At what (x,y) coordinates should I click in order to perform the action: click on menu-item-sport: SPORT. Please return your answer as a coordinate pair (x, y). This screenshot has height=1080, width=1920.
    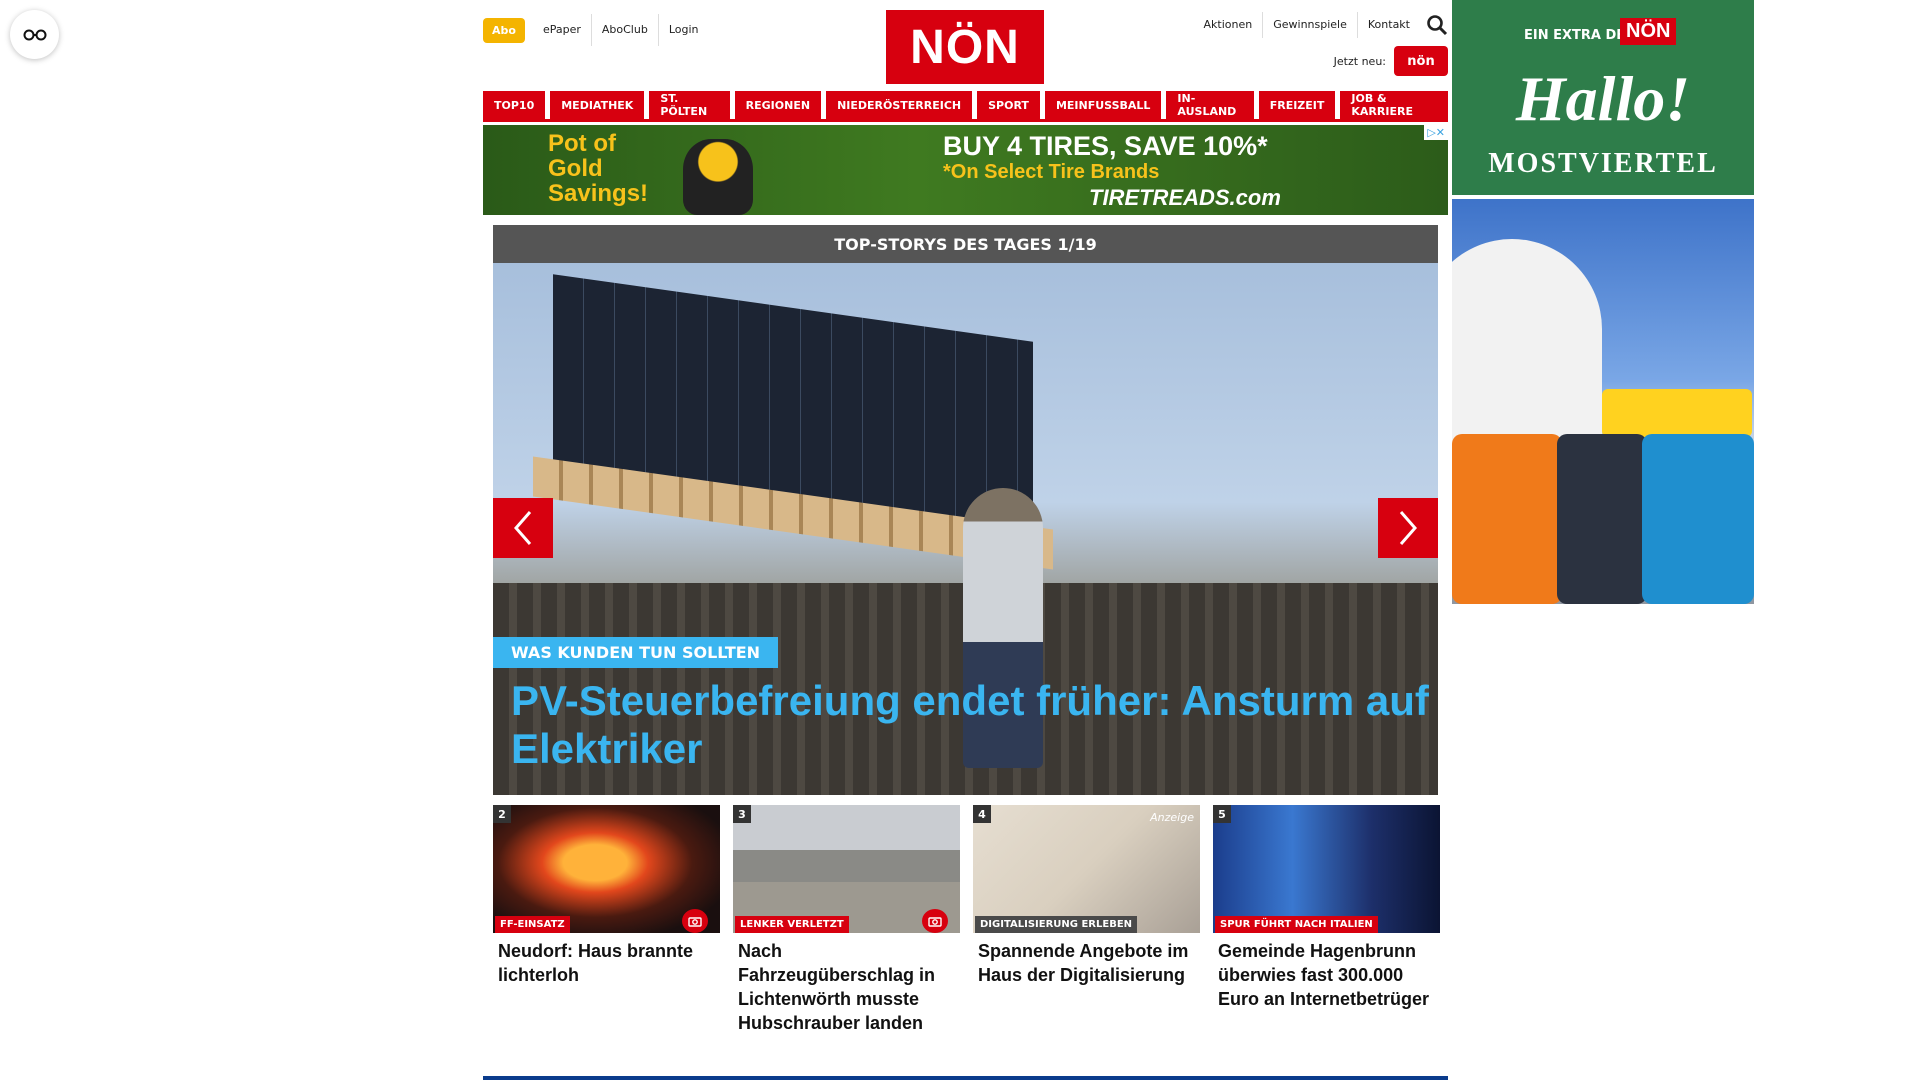
    Looking at the image, I should click on (1008, 105).